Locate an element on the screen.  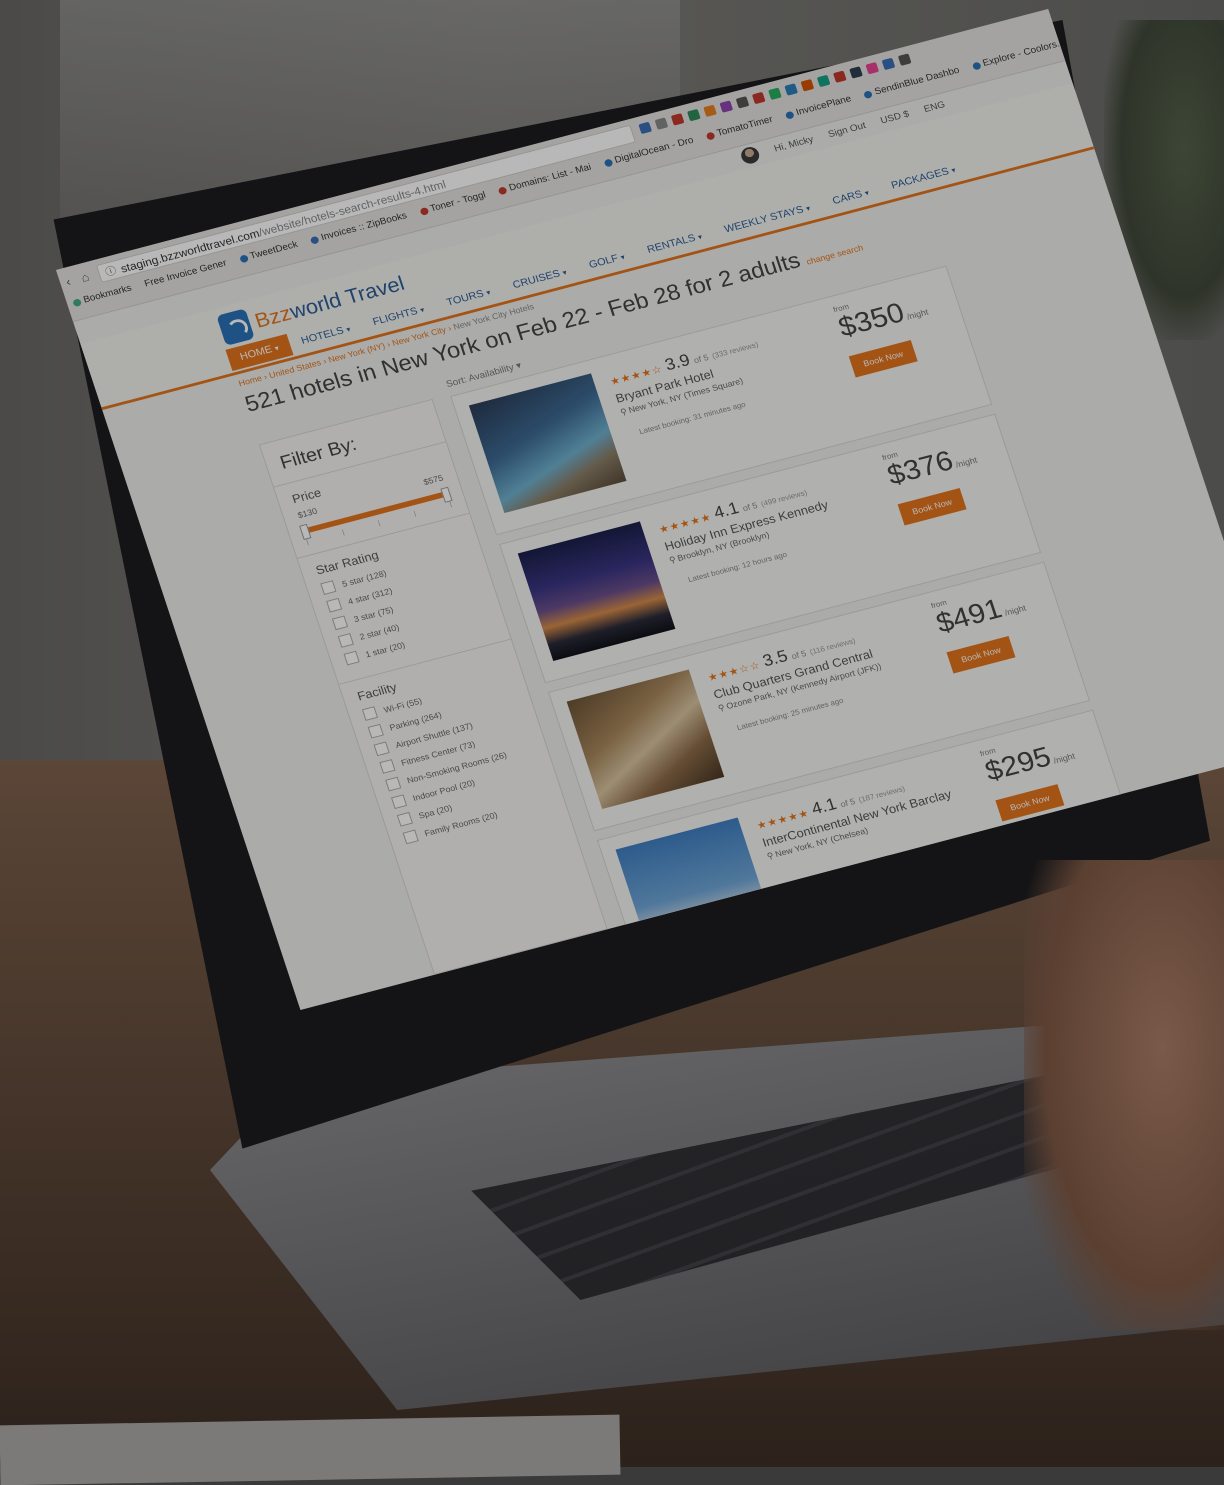
bookmark-folder: Other is located at coordinates (1100, 33).